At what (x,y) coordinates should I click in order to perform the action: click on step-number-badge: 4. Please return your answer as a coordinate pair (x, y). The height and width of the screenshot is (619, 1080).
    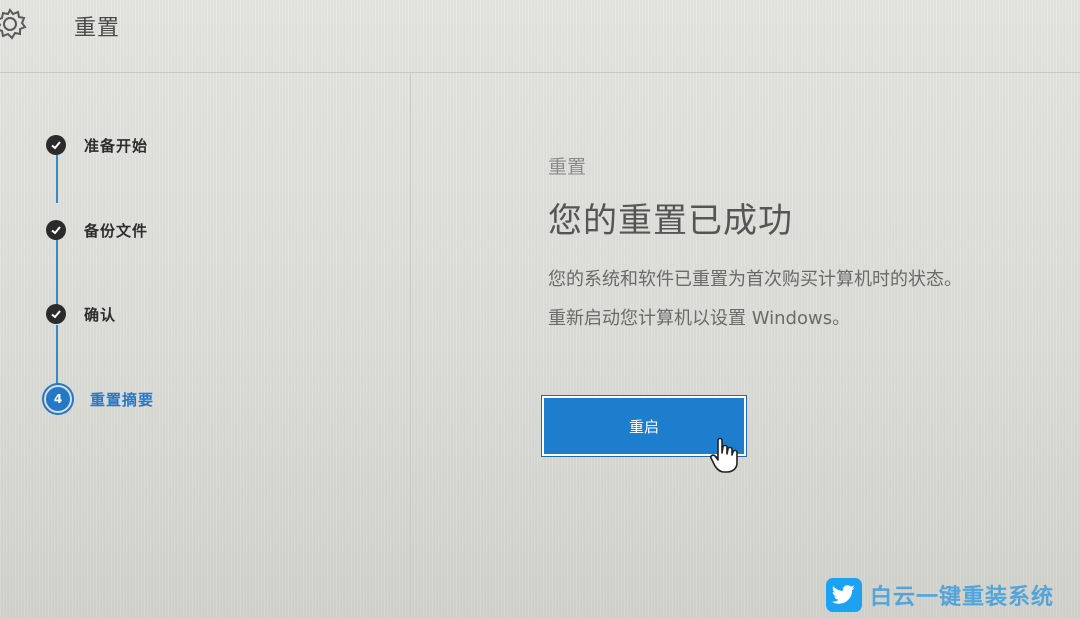
    Looking at the image, I should click on (58, 399).